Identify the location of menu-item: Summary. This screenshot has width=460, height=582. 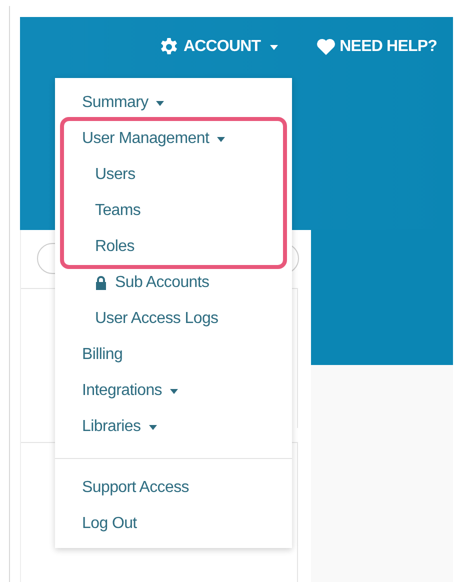
(123, 103).